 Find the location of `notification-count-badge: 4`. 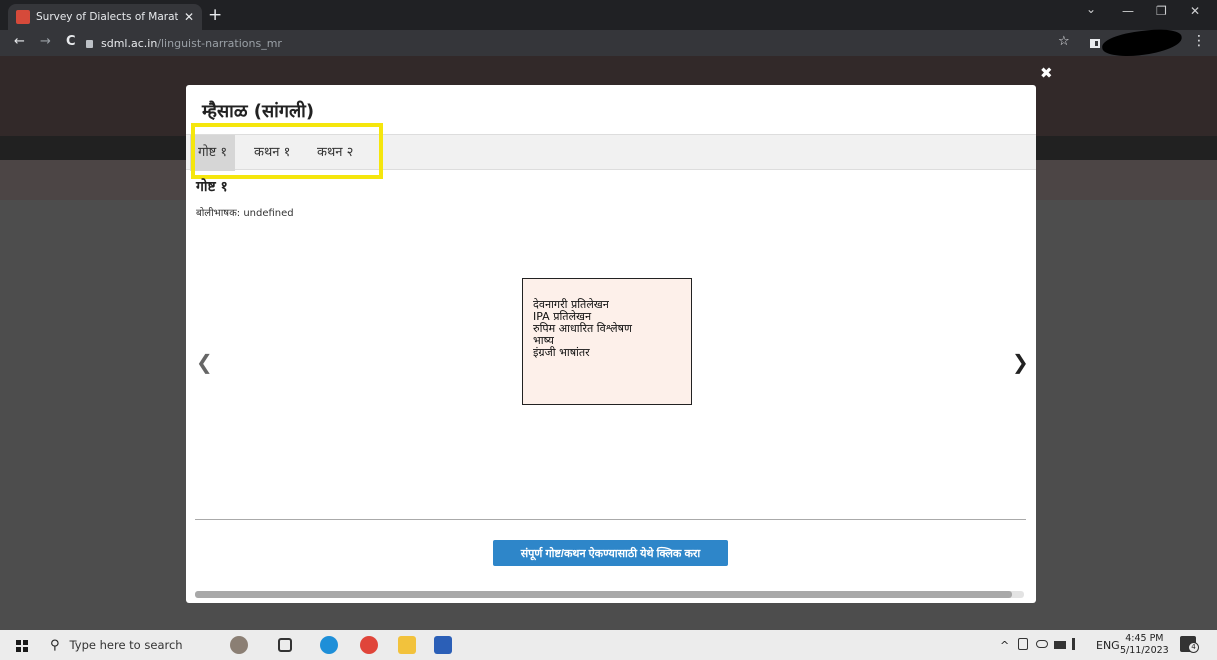

notification-count-badge: 4 is located at coordinates (1193, 647).